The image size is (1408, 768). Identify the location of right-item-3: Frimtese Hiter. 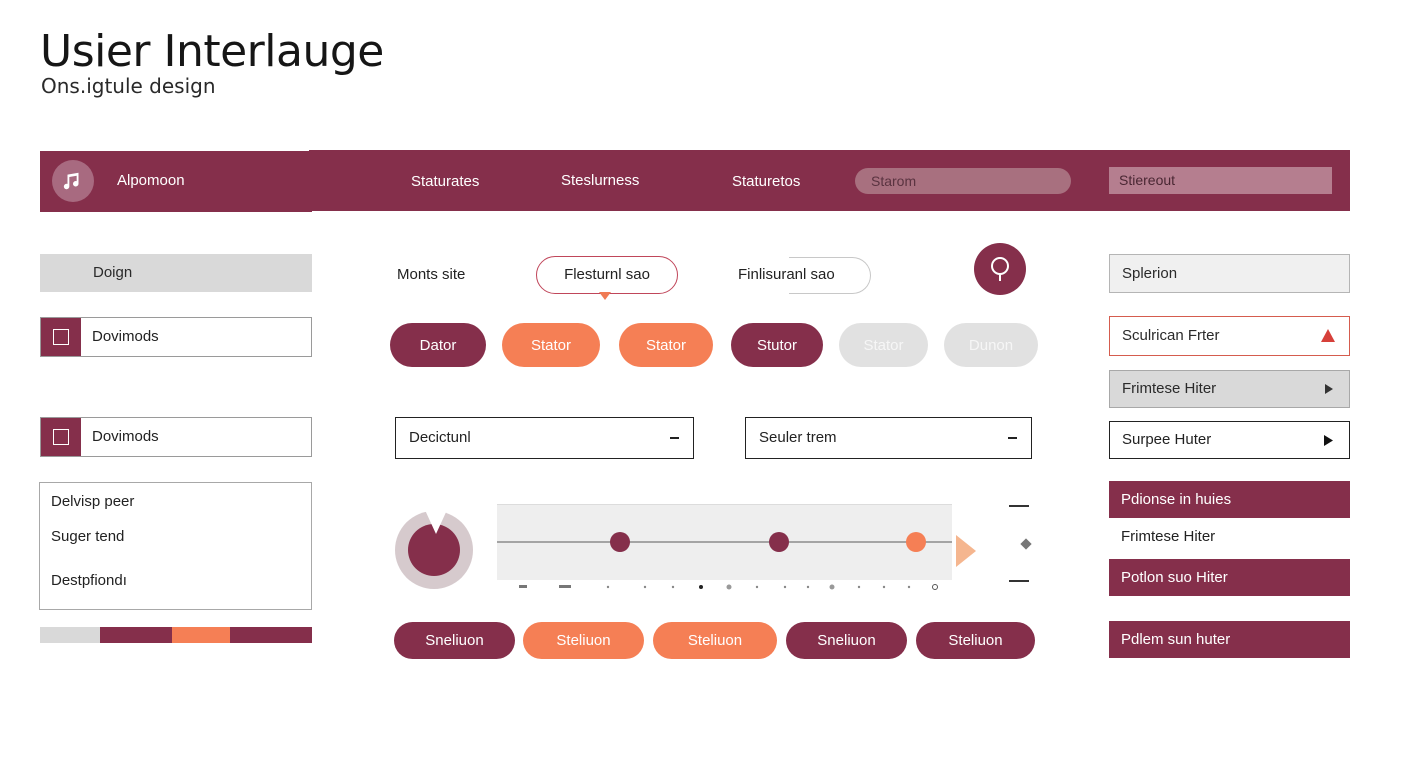
(1229, 389).